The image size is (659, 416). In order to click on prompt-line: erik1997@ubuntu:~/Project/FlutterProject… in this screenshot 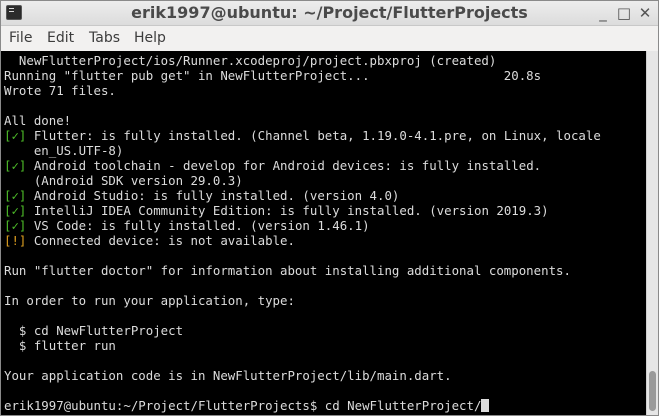, I will do `click(302, 405)`.